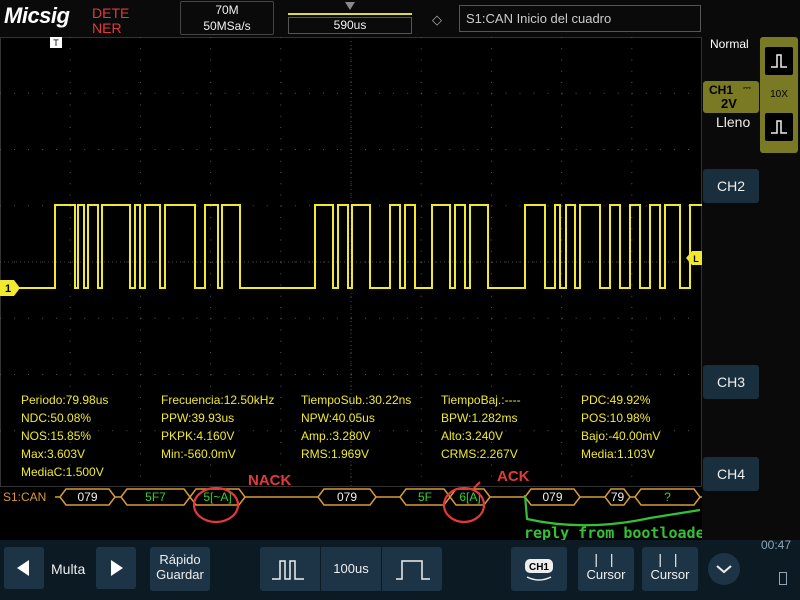  Describe the element at coordinates (694, 258) in the screenshot. I see `trigger-level-marker-icon: L` at that location.